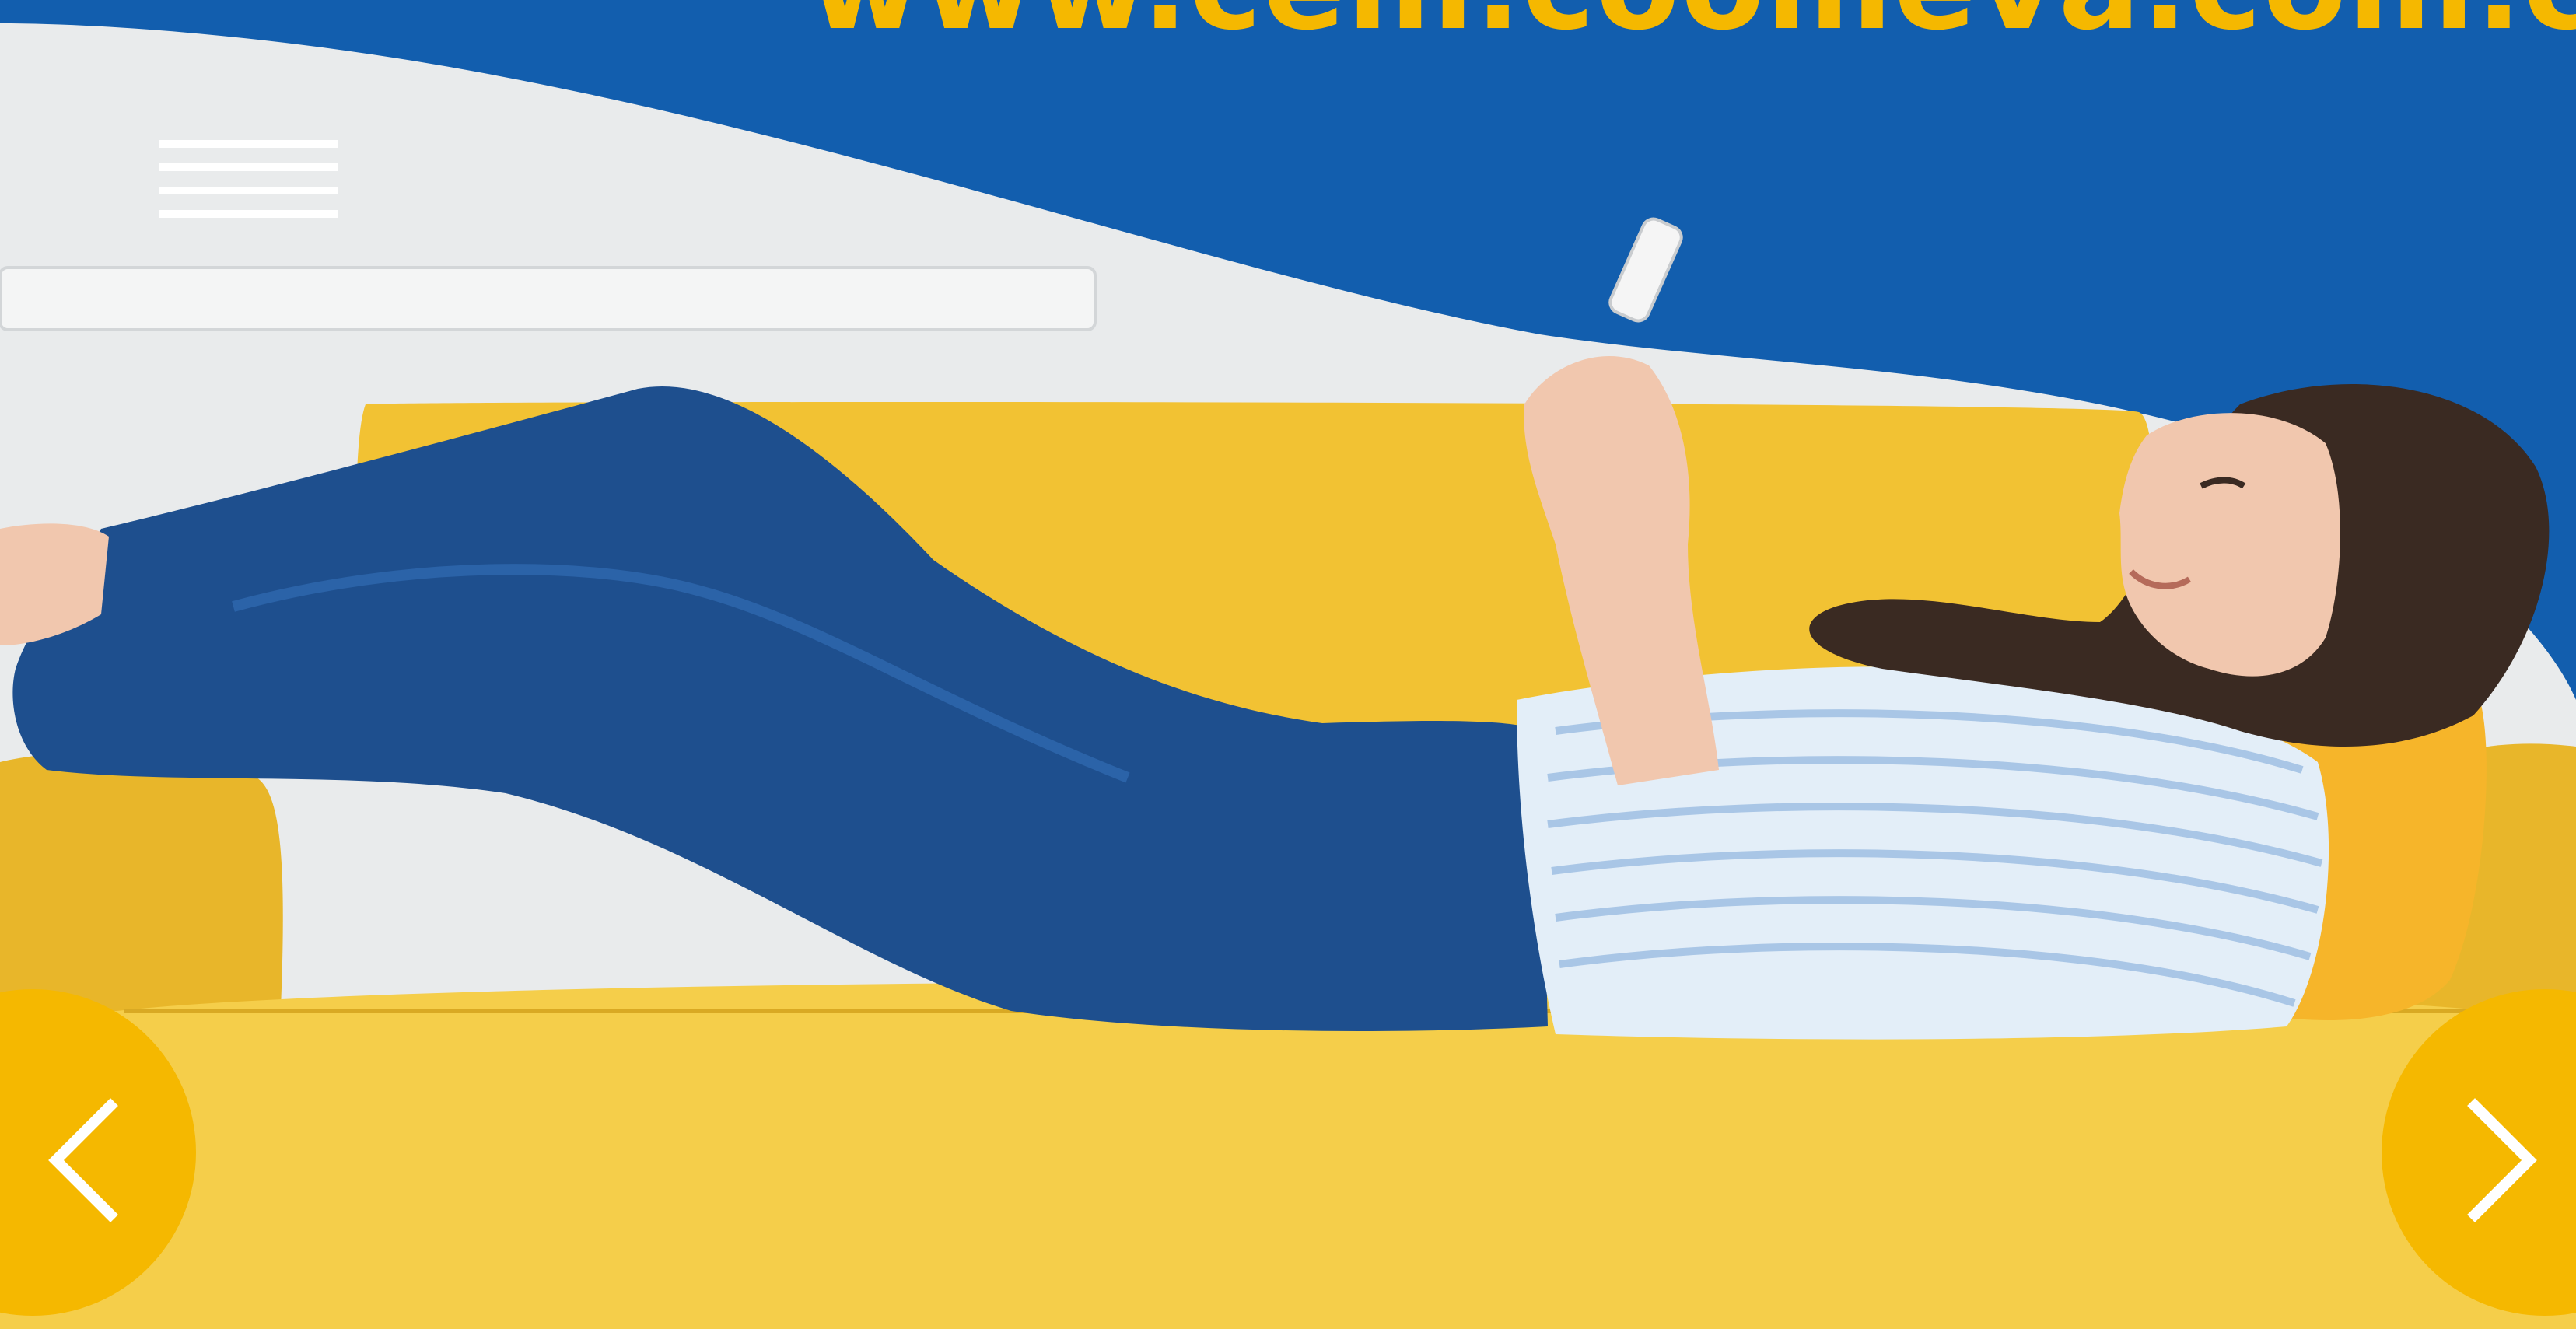 This screenshot has height=1329, width=2576. Describe the element at coordinates (248, 179) in the screenshot. I see `hamburger-menu-icon` at that location.